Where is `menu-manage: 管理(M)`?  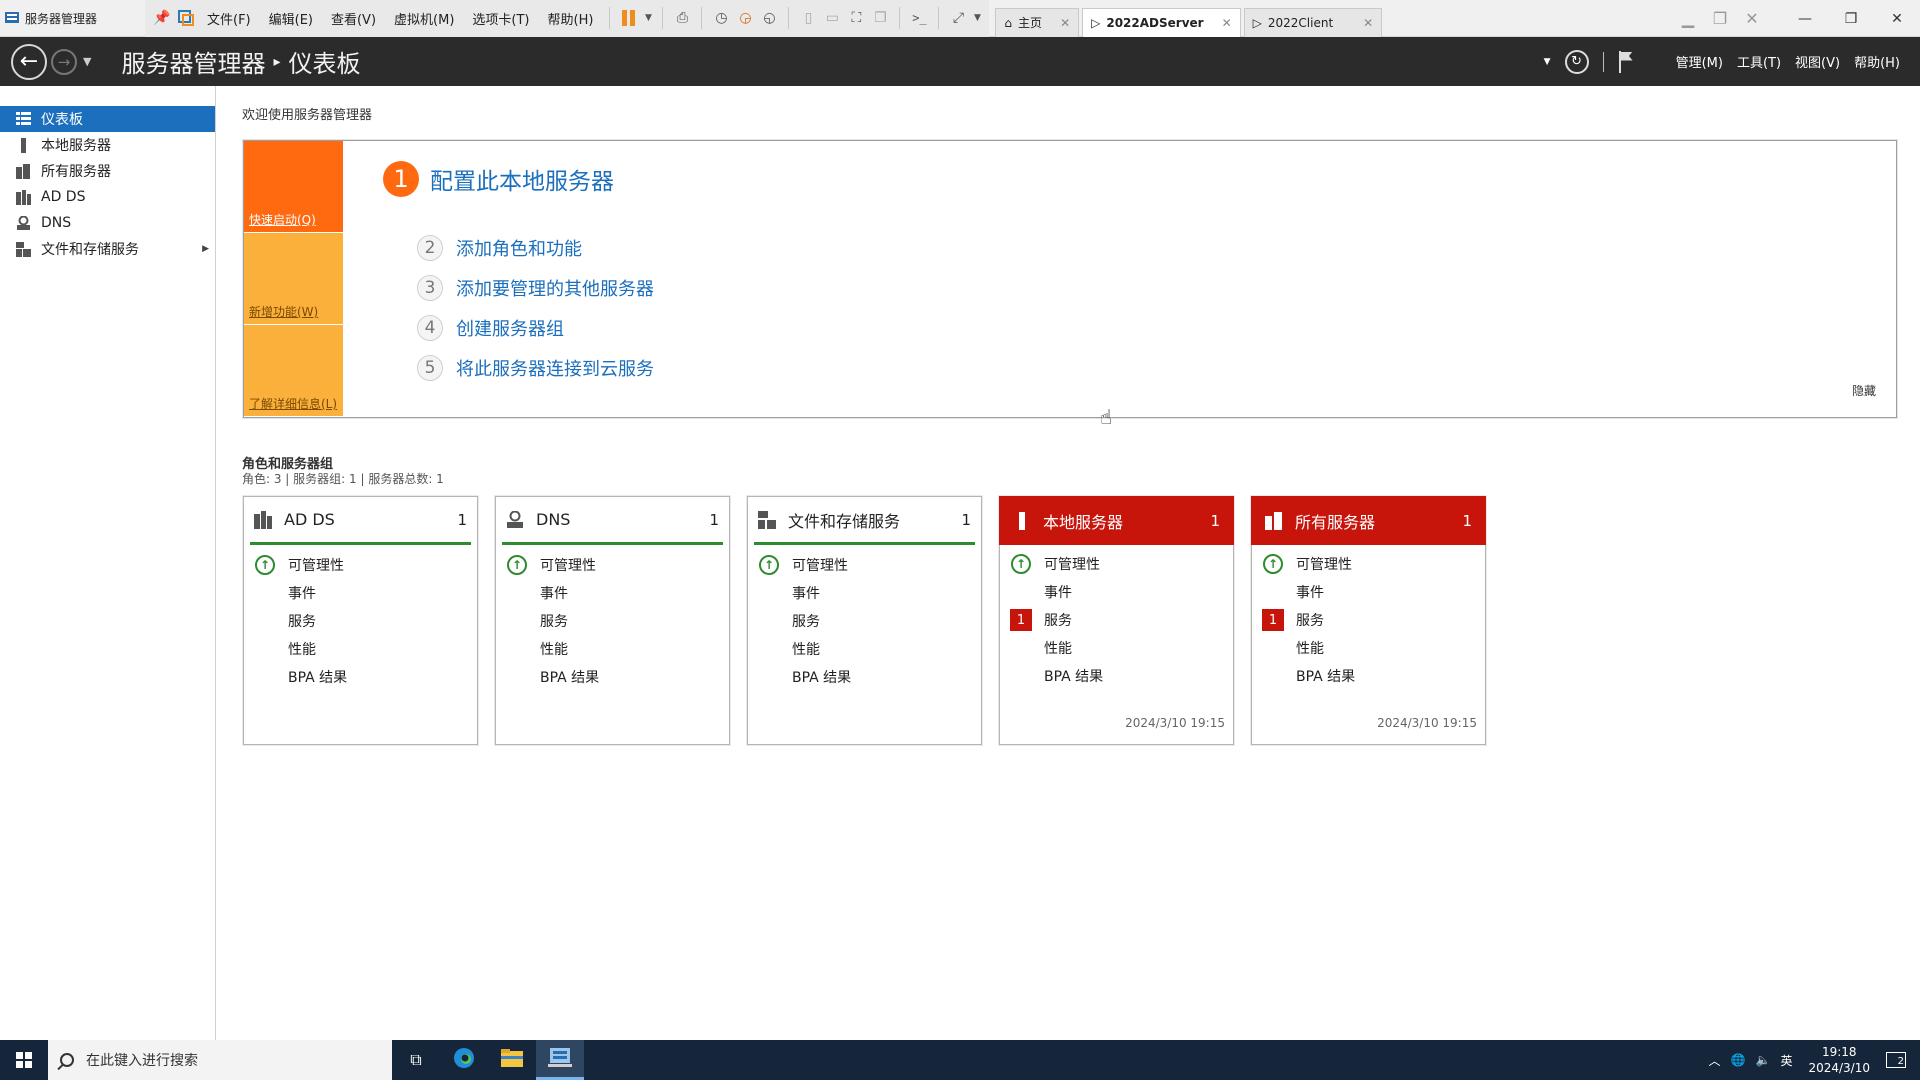
menu-manage: 管理(M) is located at coordinates (1699, 61).